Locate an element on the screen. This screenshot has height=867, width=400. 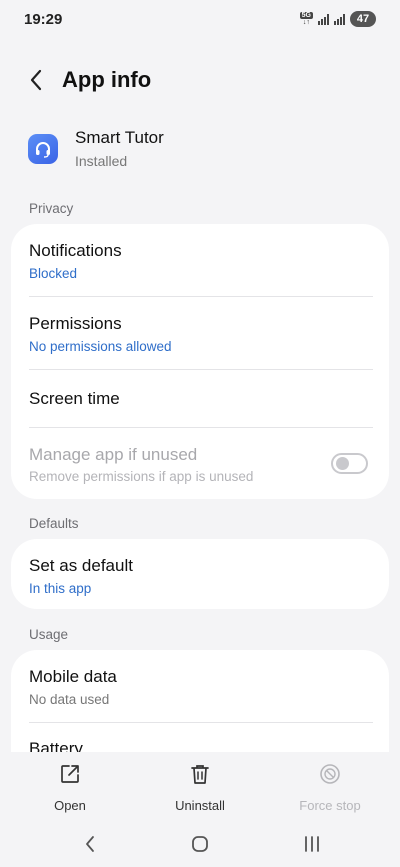
back-arrow-icon is located at coordinates (36, 80).